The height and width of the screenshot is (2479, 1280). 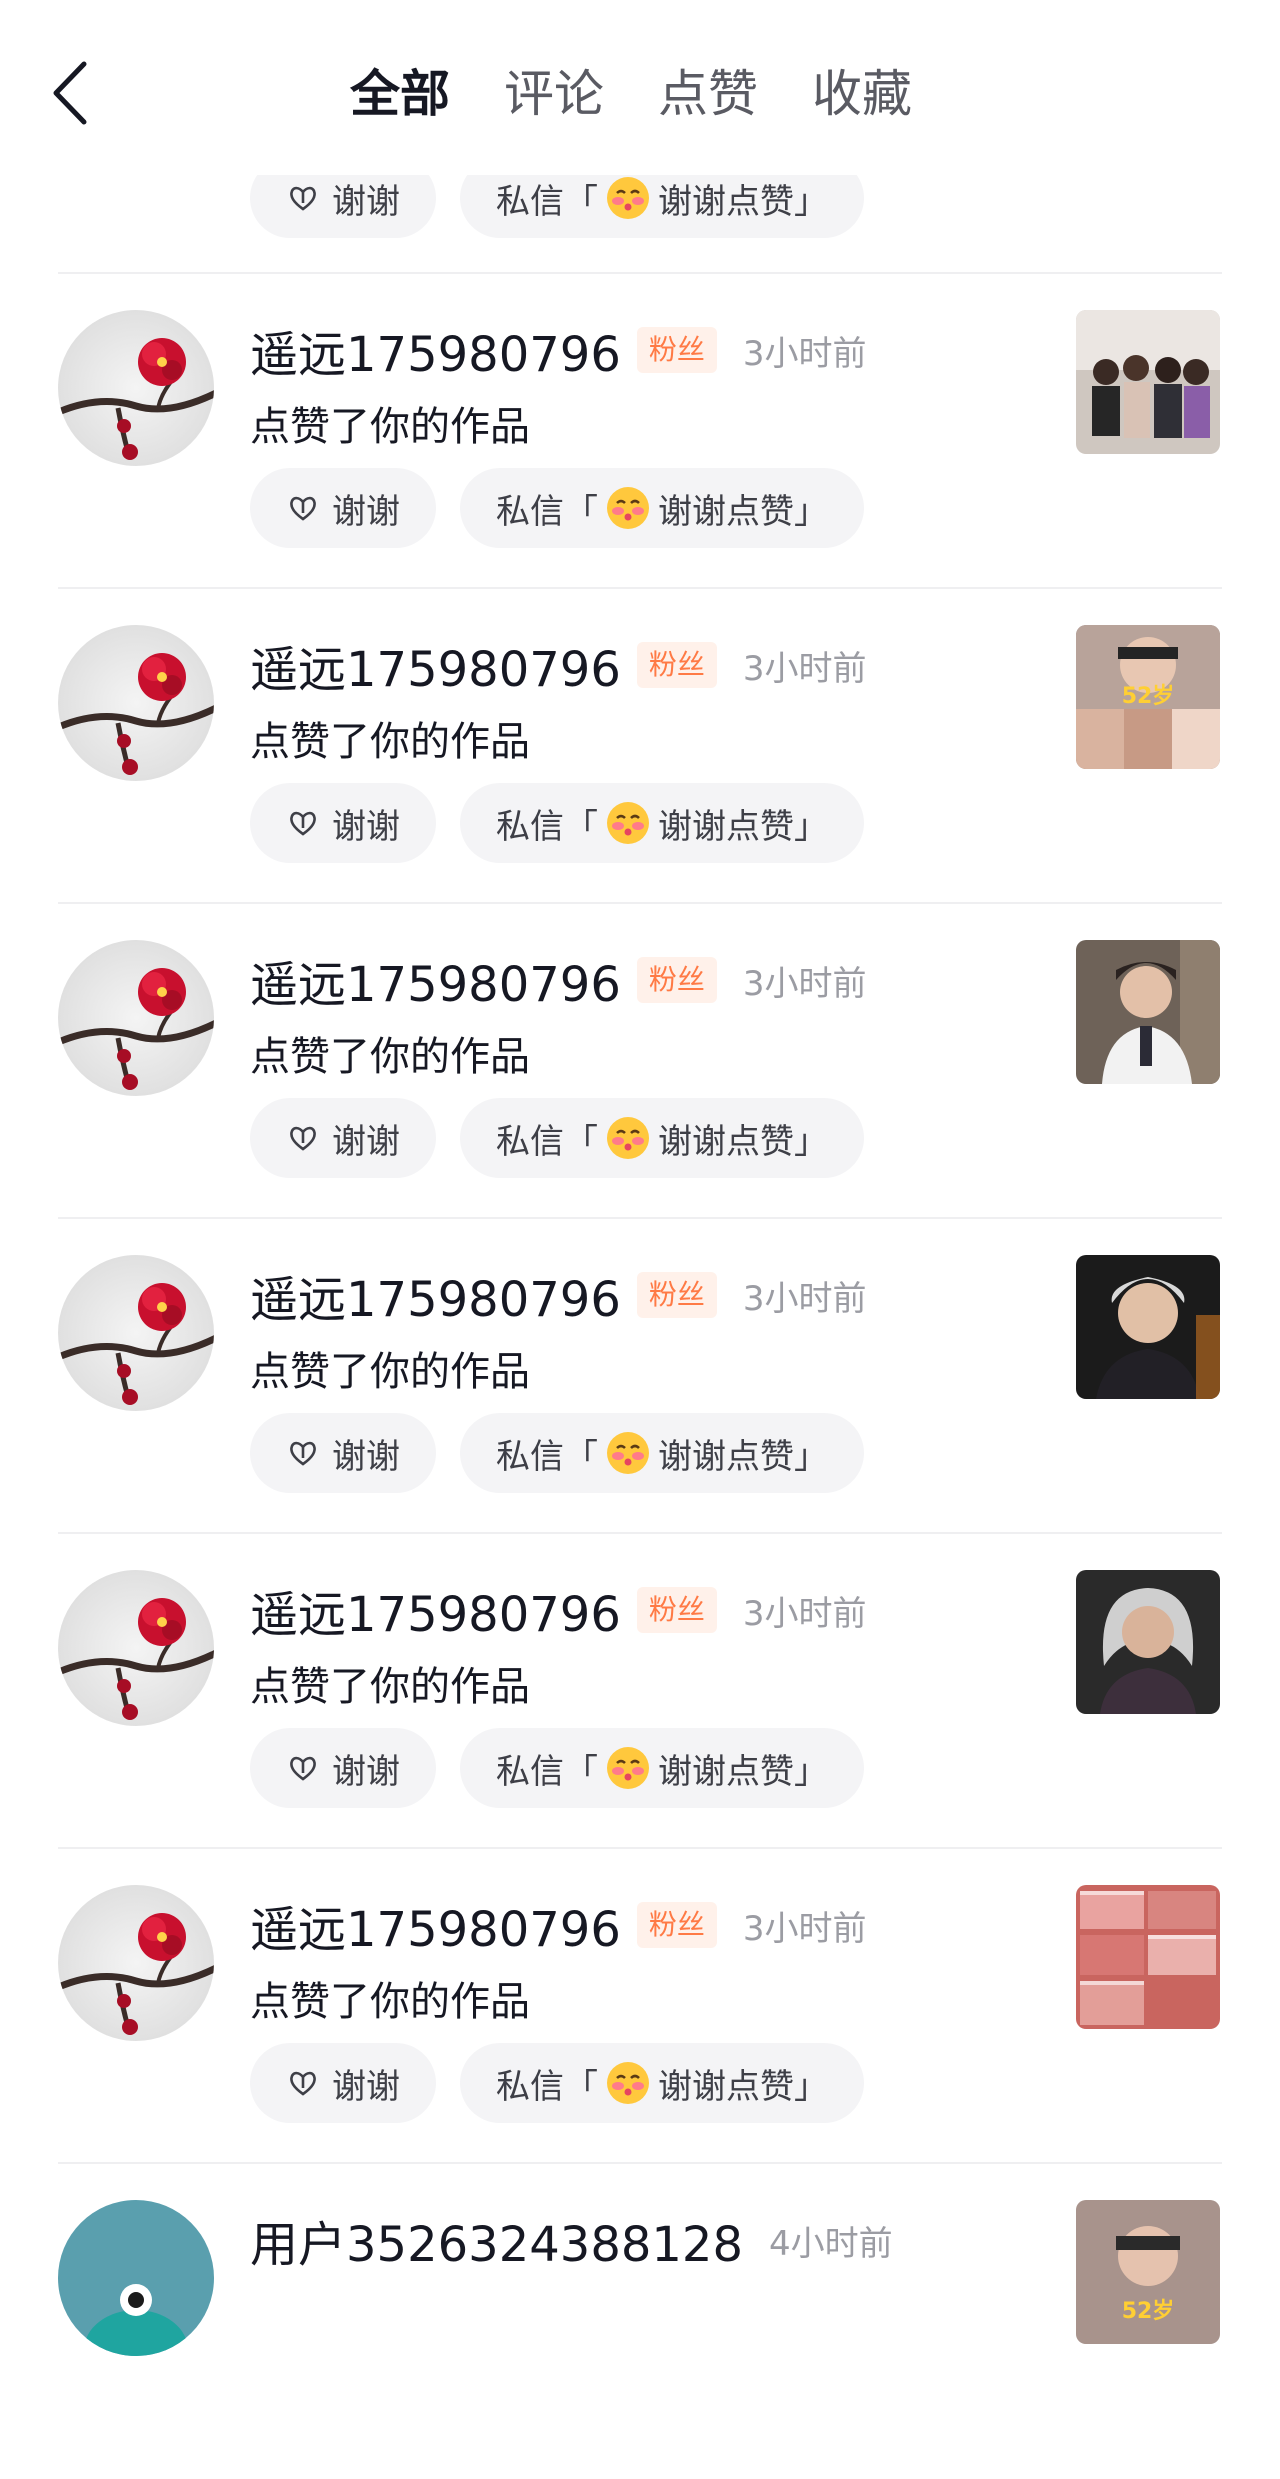 What do you see at coordinates (708, 94) in the screenshot?
I see `tab-likes: 点赞` at bounding box center [708, 94].